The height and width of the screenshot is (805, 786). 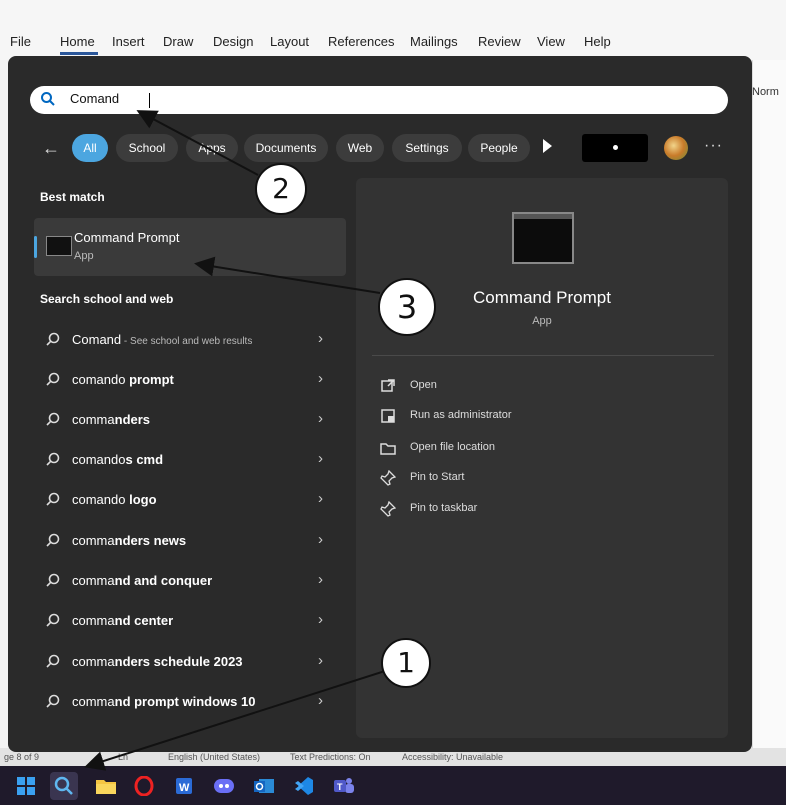 What do you see at coordinates (407, 307) in the screenshot?
I see `callout-3: 3` at bounding box center [407, 307].